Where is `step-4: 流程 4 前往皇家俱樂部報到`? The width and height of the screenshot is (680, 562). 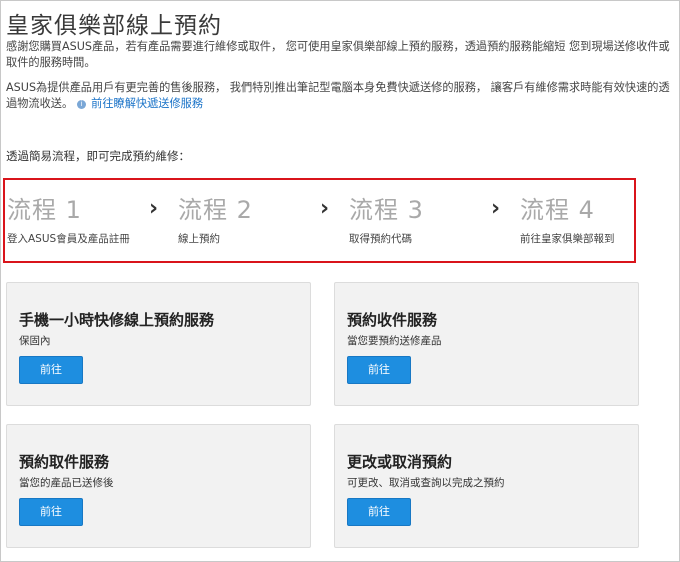
step-4: 流程 4 前往皇家俱樂部報到 is located at coordinates (567, 218).